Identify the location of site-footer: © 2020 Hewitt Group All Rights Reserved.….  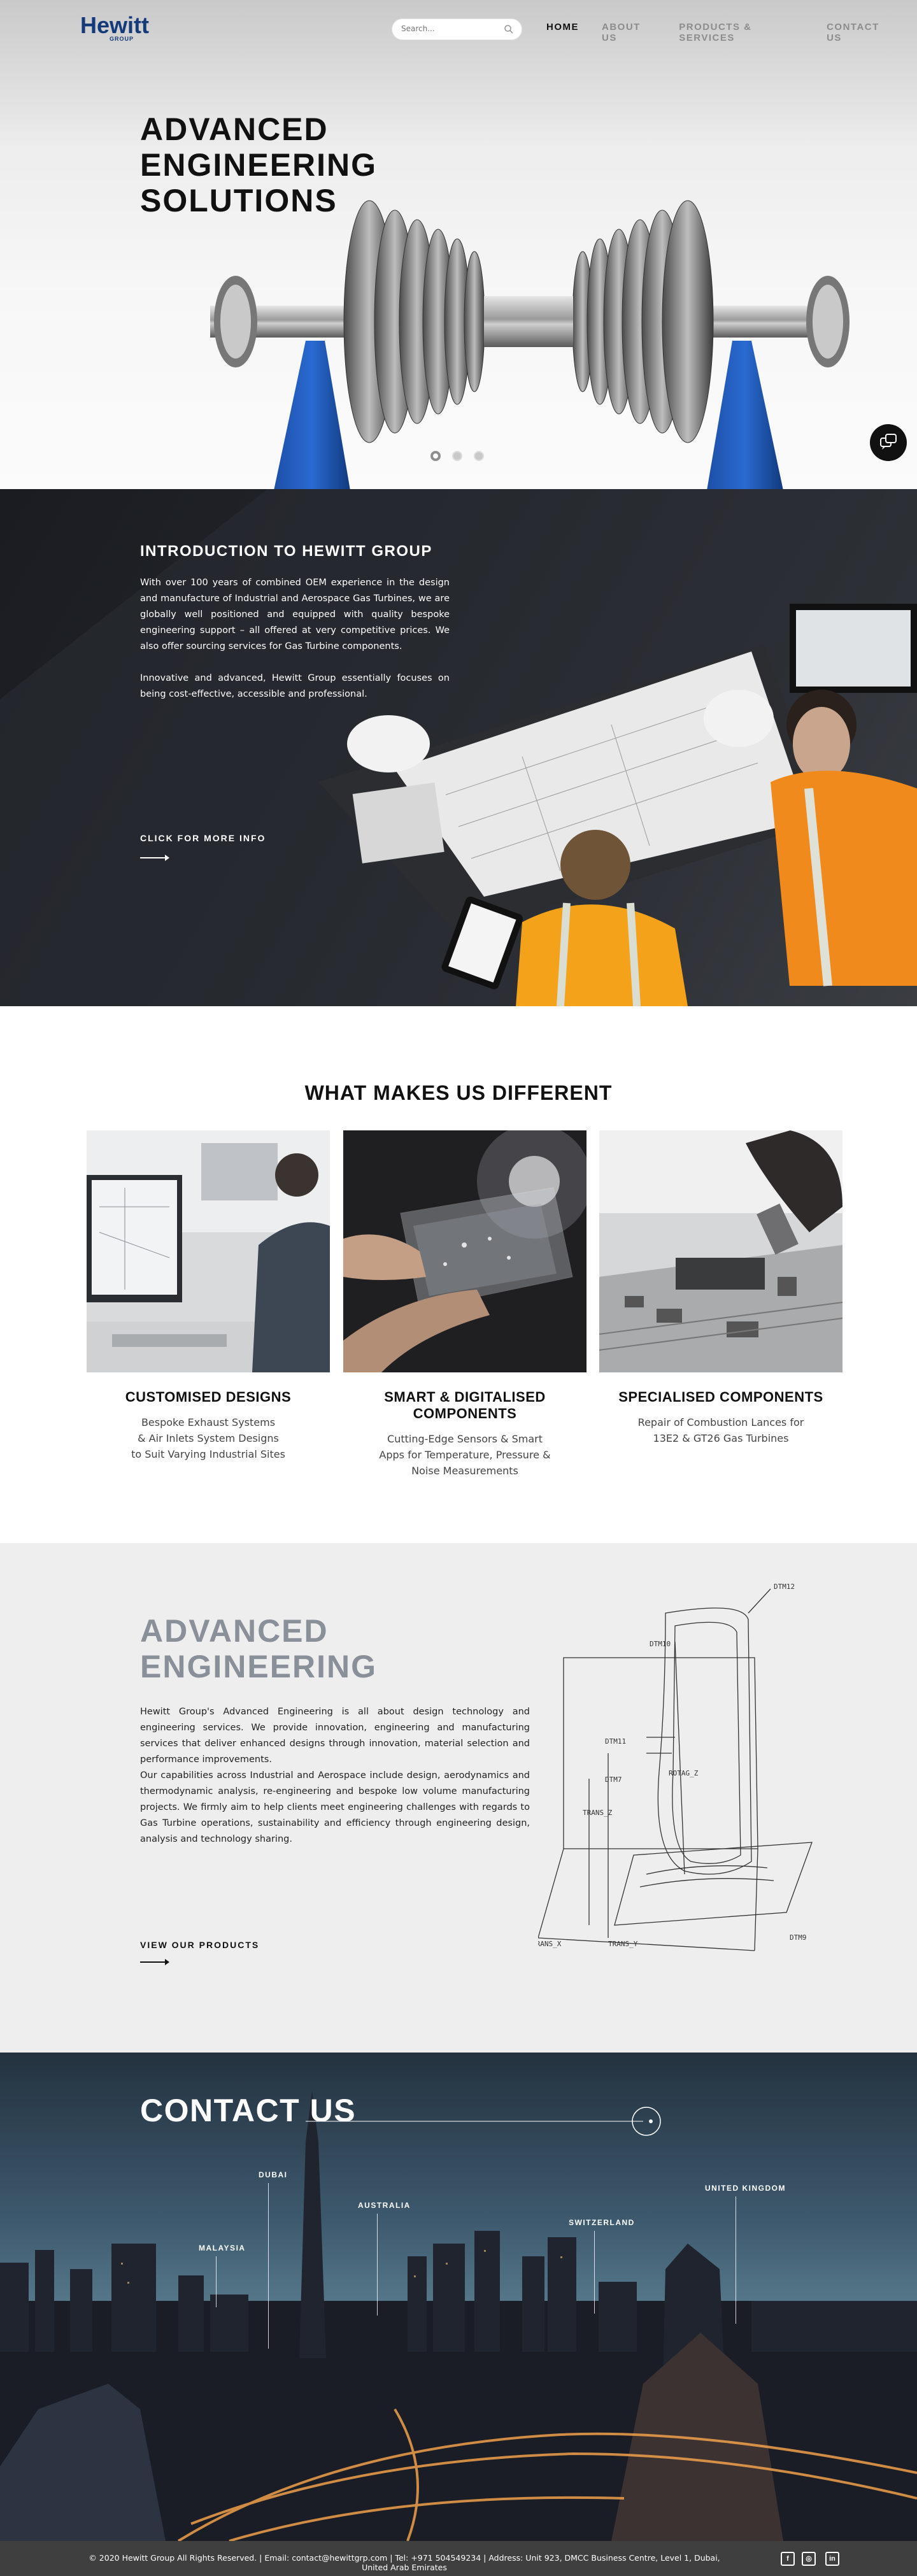
(458, 2559).